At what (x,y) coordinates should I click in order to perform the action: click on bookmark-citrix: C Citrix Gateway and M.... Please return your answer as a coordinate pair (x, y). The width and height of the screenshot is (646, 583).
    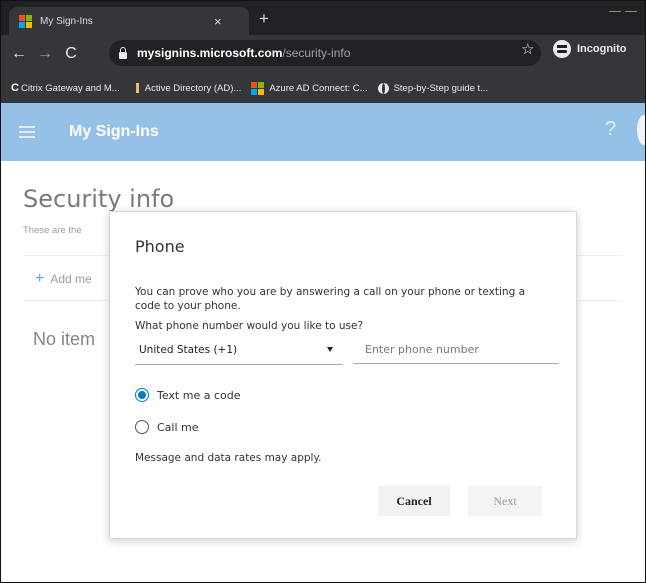
    Looking at the image, I should click on (65, 88).